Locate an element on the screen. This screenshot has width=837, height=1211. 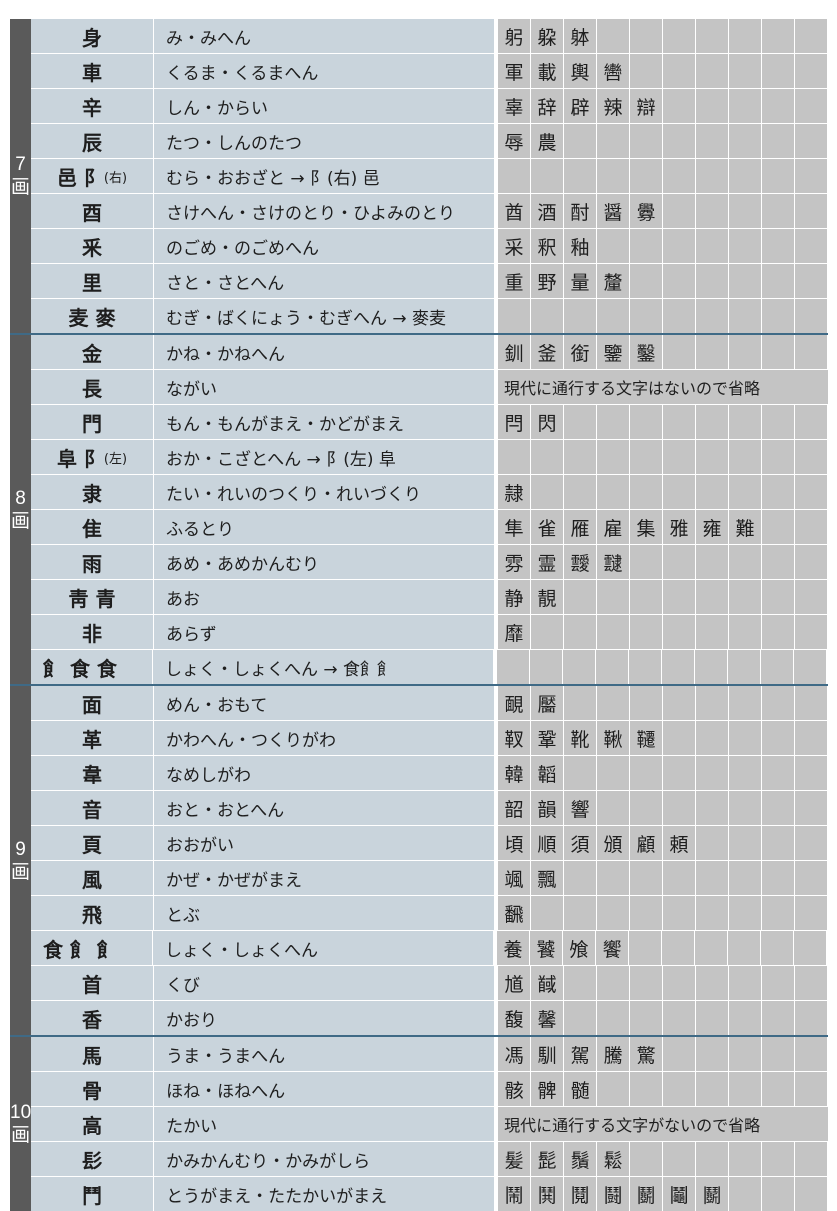
table-row: 隶 たい・れいのつくり・れいづくり隷 is located at coordinates (429, 492).